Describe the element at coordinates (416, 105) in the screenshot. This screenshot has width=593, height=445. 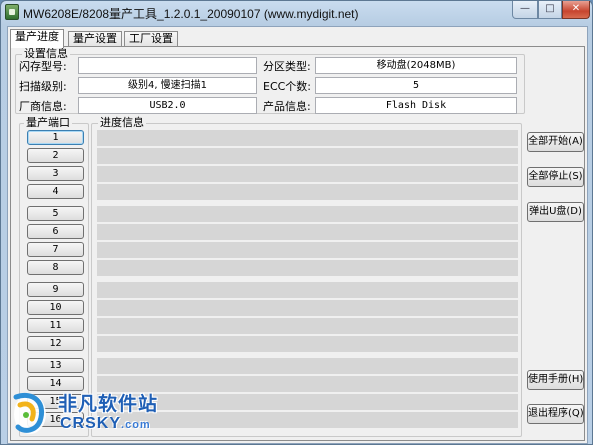
I see `product-field: Flash Disk` at that location.